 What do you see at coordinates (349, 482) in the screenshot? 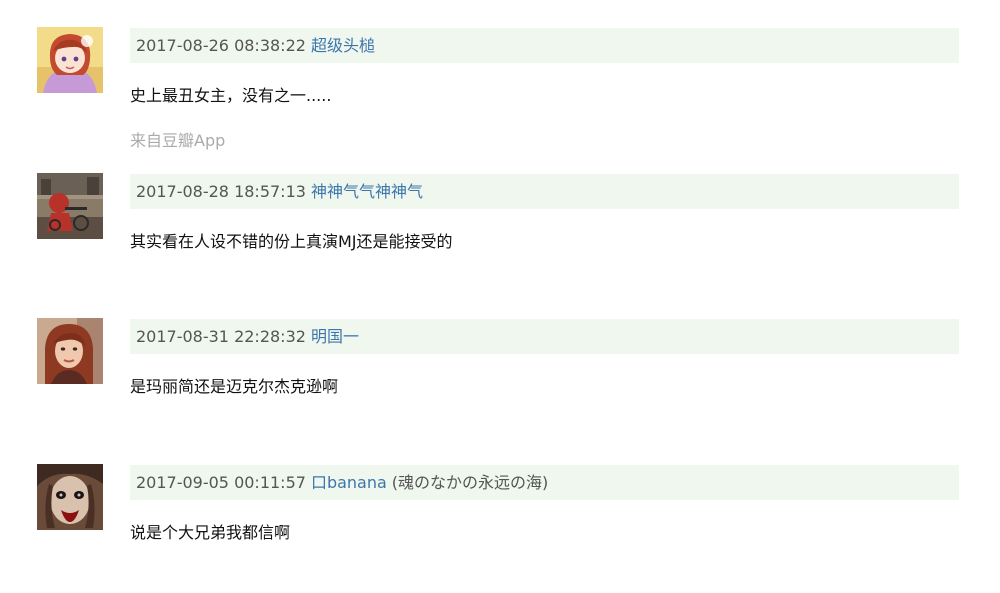
I see `comment-username-link: 口banana` at bounding box center [349, 482].